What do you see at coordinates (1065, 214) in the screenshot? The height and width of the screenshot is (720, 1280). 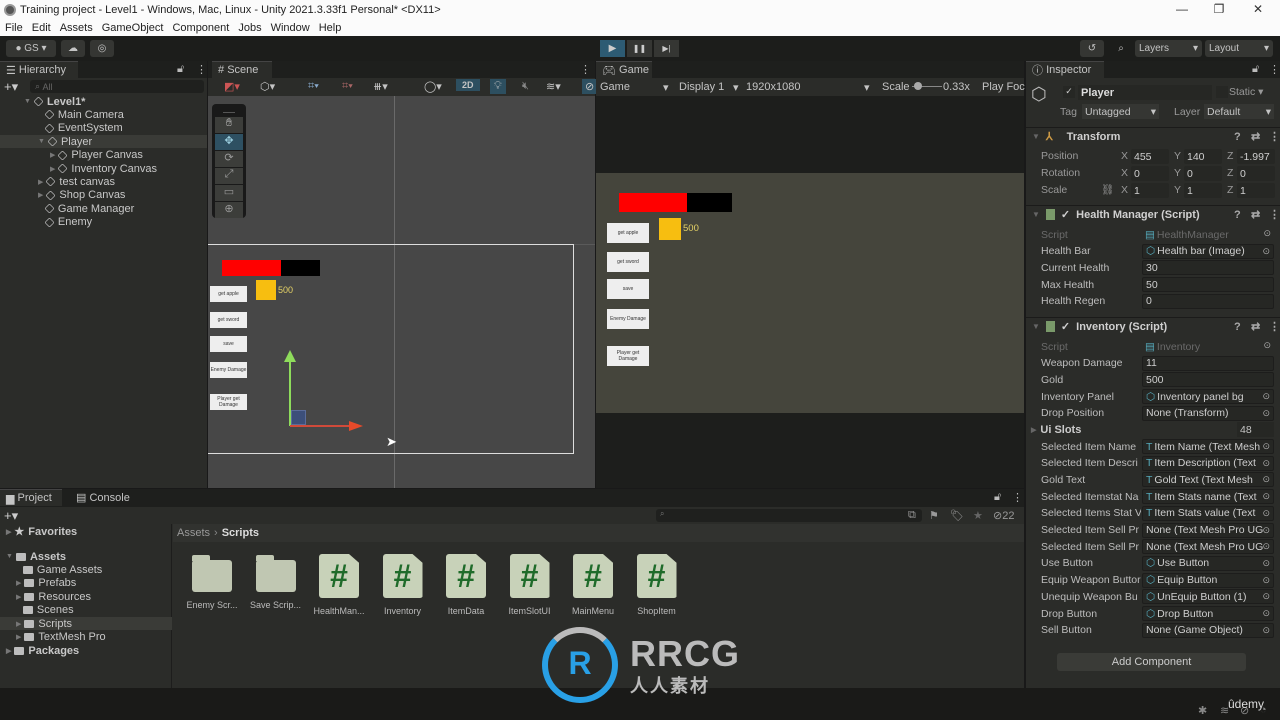 I see `enabled-checkbox: ✓` at bounding box center [1065, 214].